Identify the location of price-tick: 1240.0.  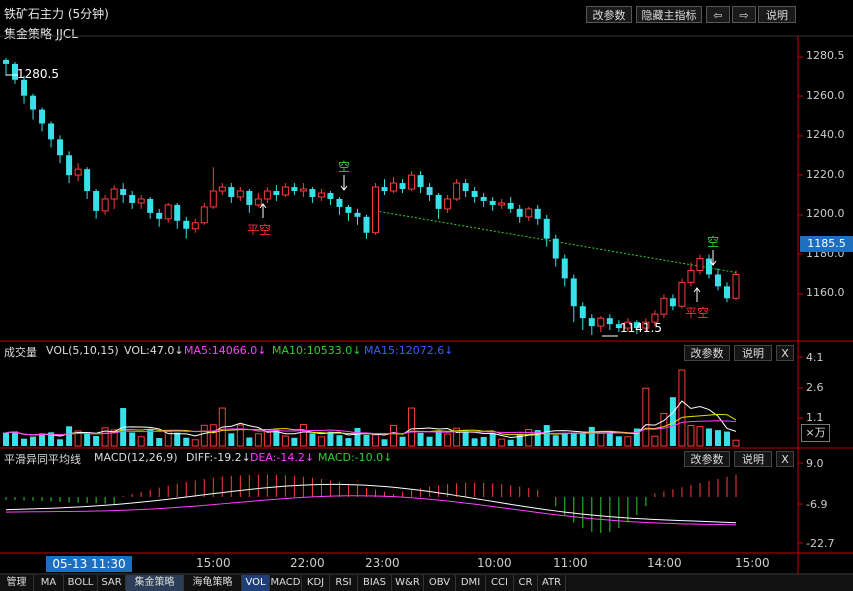
(825, 134).